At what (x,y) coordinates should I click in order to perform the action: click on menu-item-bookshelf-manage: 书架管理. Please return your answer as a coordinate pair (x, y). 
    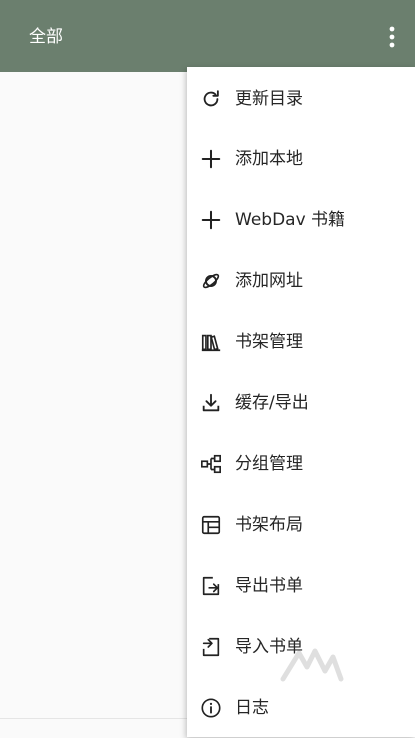
    Looking at the image, I should click on (301, 342).